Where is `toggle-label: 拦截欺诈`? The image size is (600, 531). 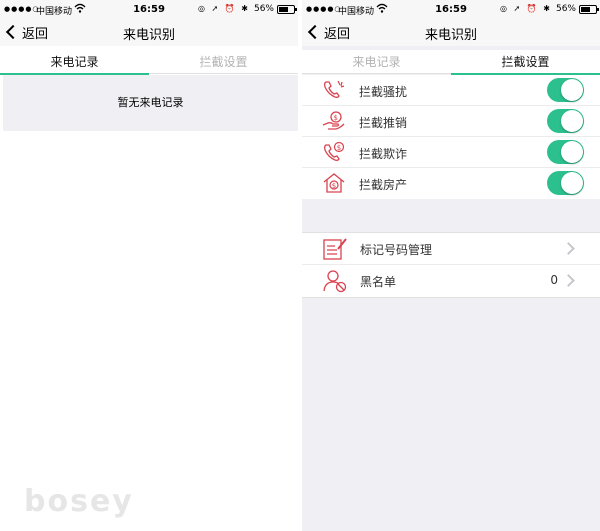 toggle-label: 拦截欺诈 is located at coordinates (383, 154).